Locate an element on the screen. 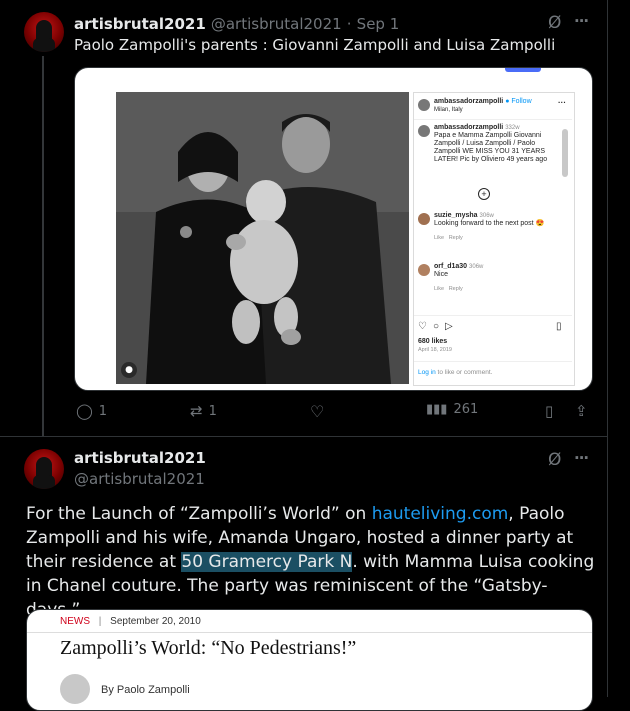 Image resolution: width=630 pixels, height=711 pixels. ig-login-text: to like or comment. is located at coordinates (464, 372).